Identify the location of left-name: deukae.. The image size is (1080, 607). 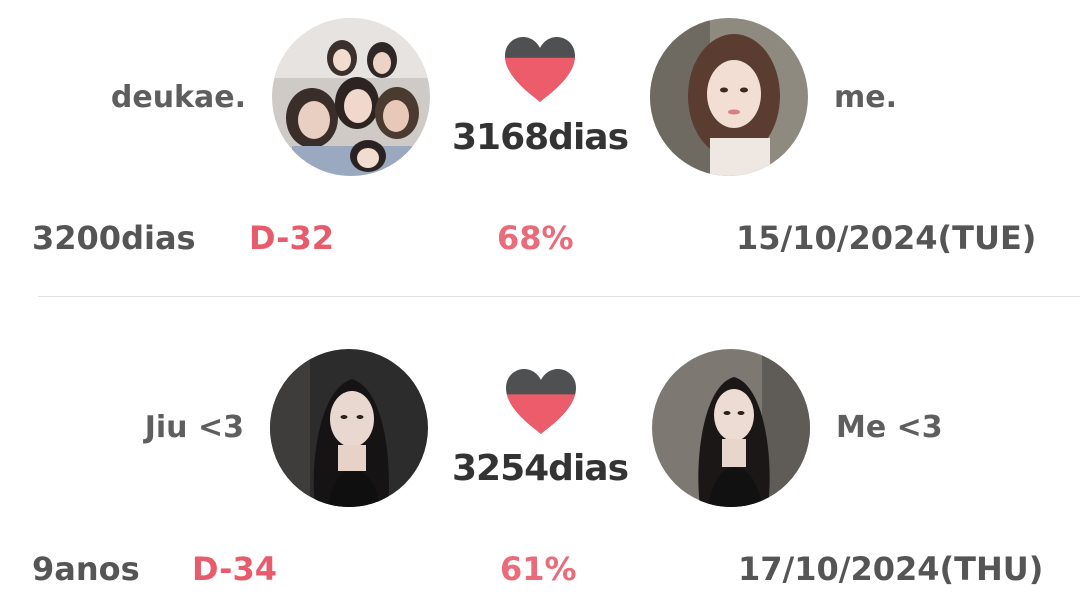
(178, 97).